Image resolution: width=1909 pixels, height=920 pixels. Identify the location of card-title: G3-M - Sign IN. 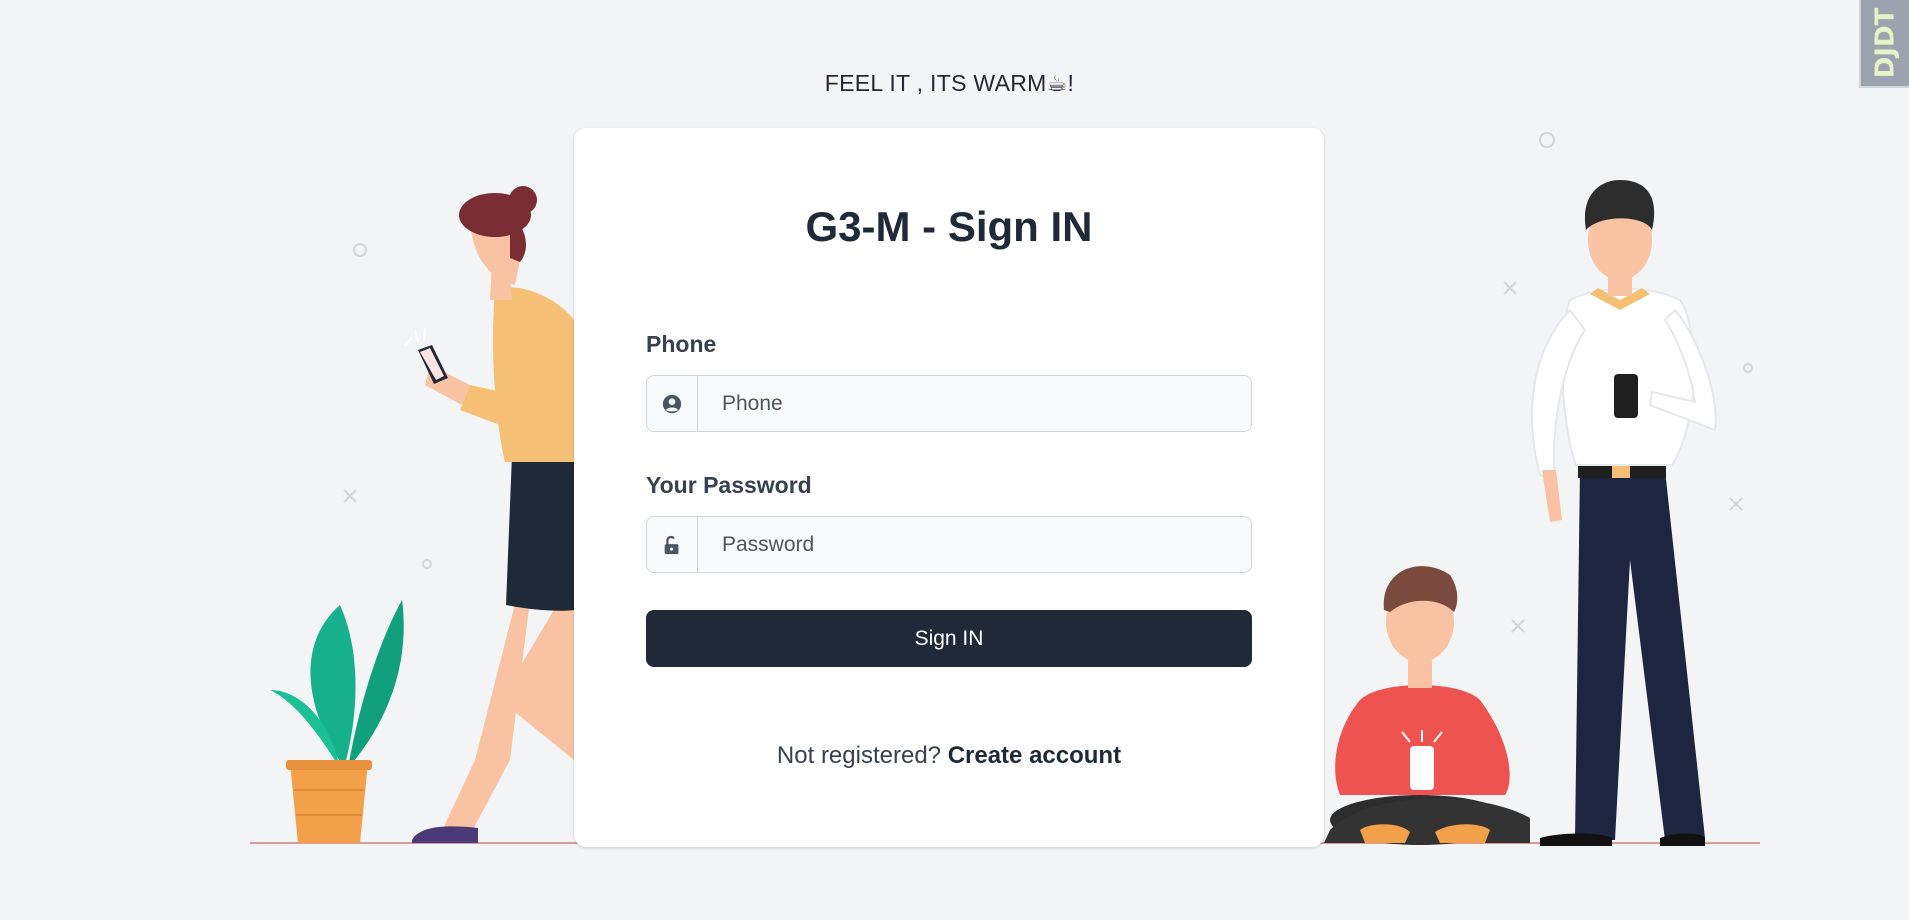
(949, 226).